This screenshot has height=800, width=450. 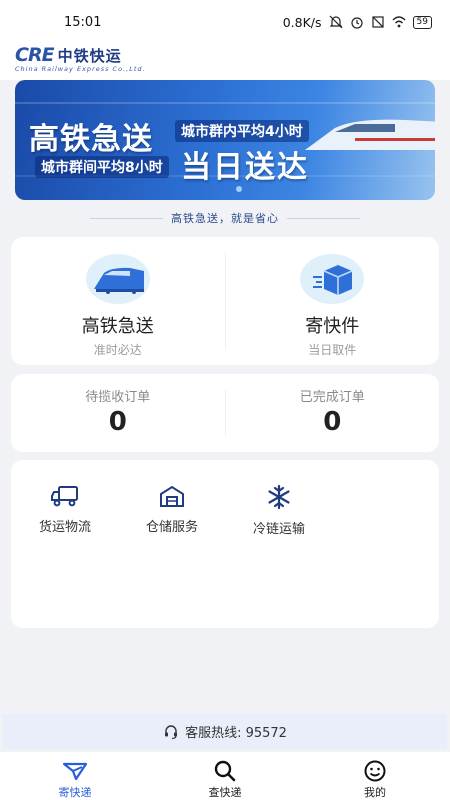 I want to click on service-send-package: 寄快件 当日取件, so click(x=333, y=301).